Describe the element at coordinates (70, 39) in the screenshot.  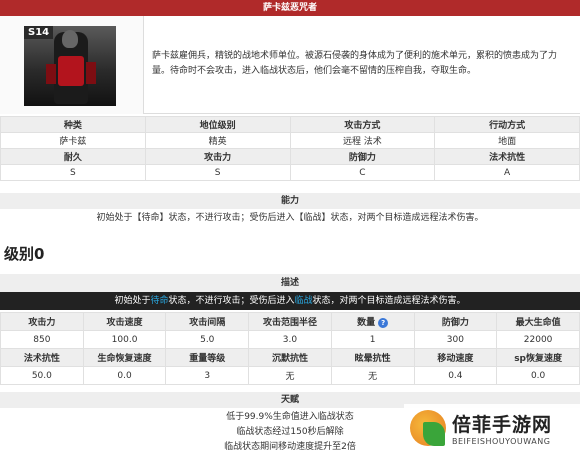
I see `portrait-head` at that location.